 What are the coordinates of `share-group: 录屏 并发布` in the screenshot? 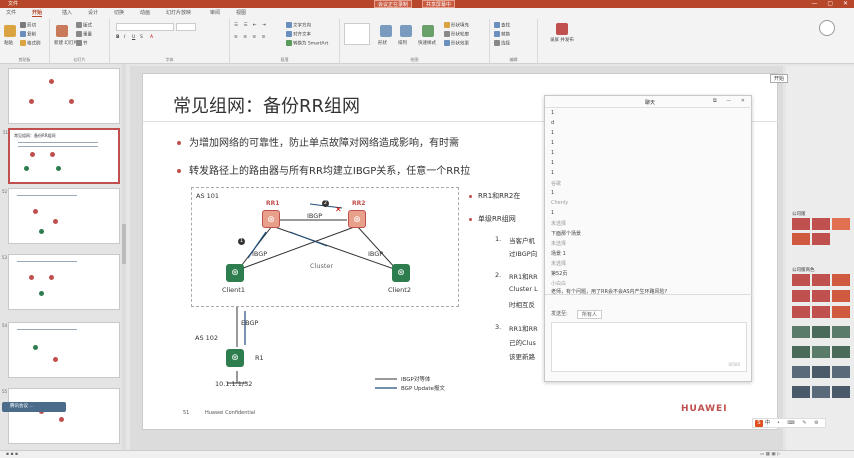 It's located at (563, 41).